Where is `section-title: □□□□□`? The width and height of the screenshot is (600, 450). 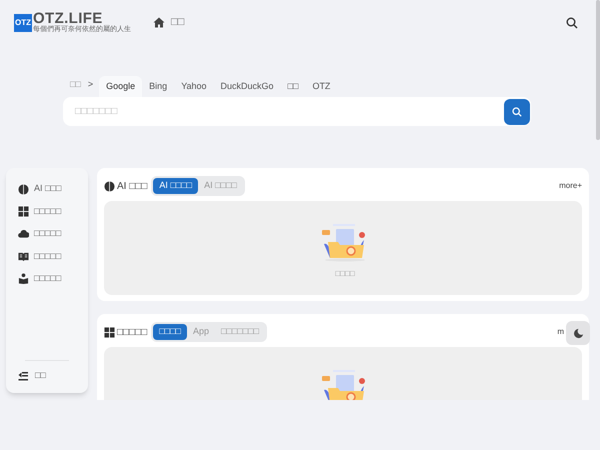
section-title: □□□□□ is located at coordinates (132, 333).